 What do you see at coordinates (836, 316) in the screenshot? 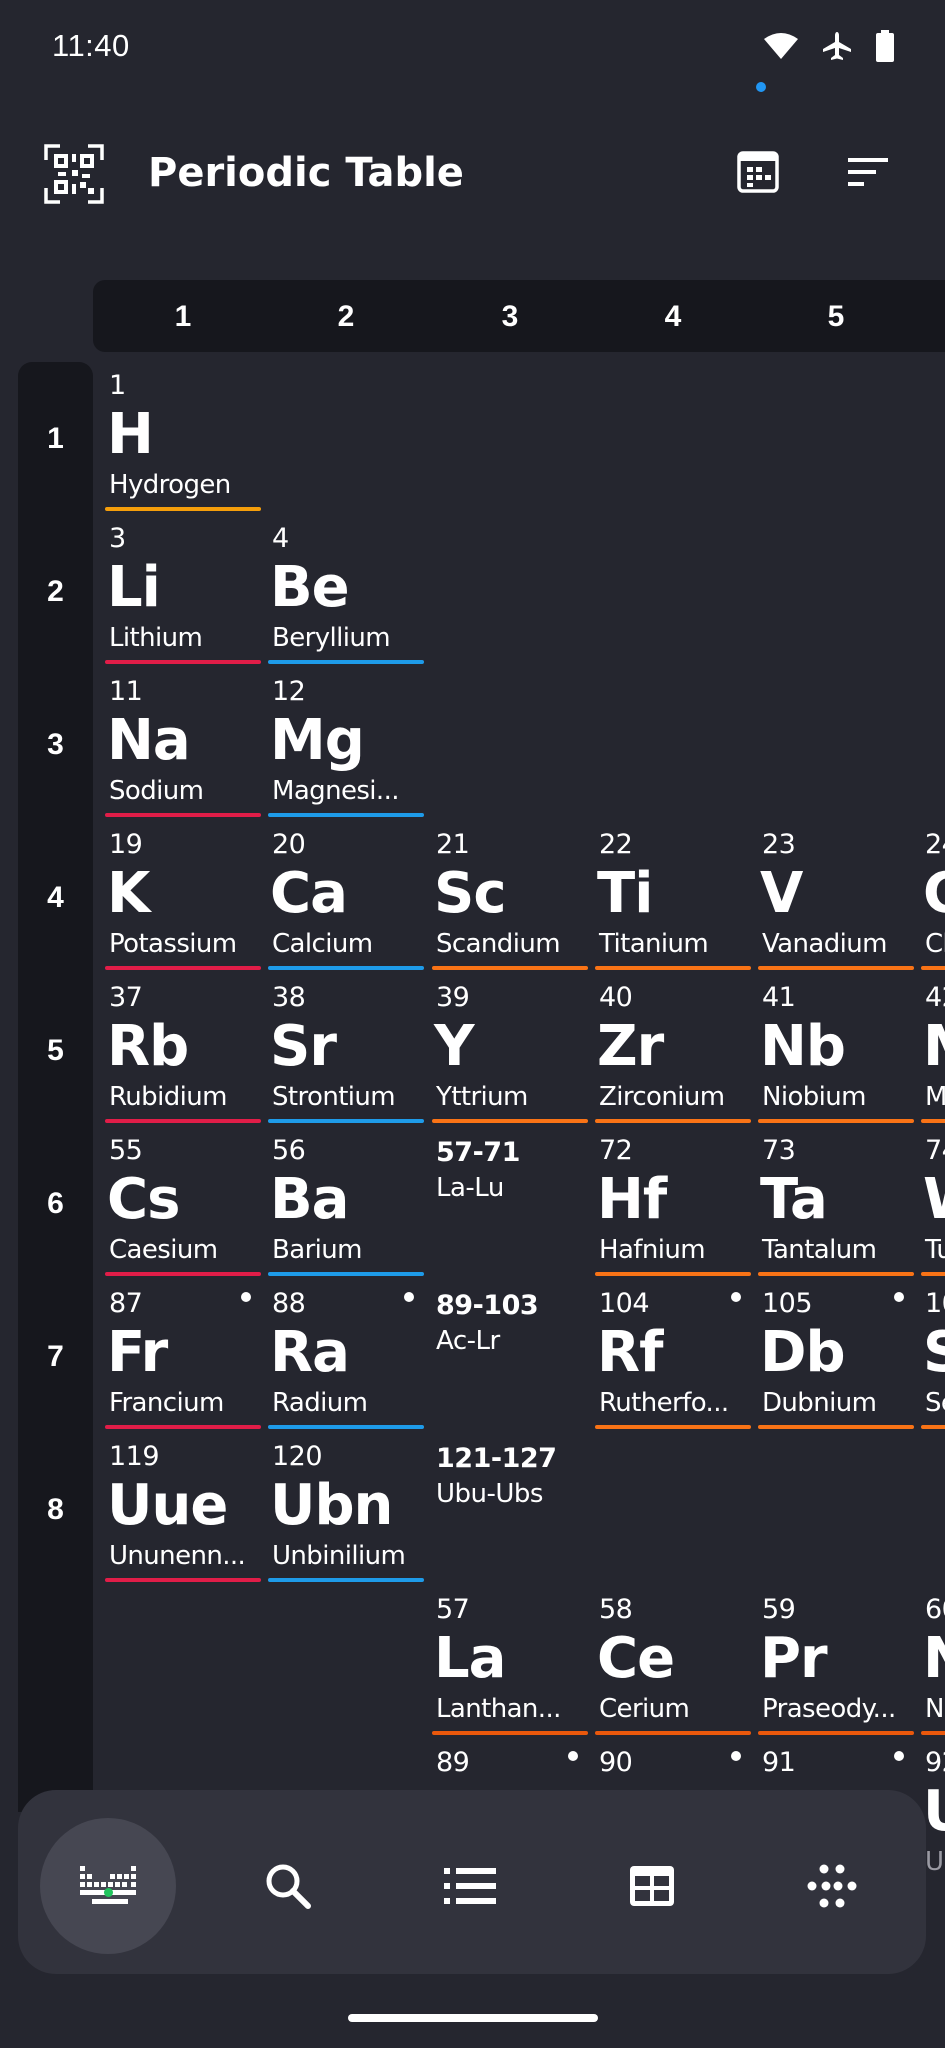
I see `group-number: 5` at bounding box center [836, 316].